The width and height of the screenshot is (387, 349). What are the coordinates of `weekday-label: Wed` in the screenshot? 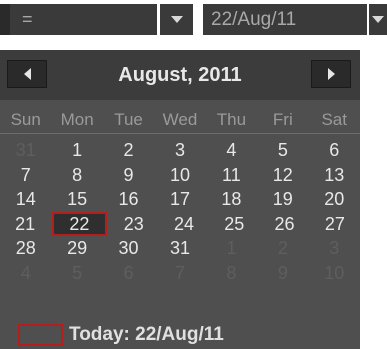 It's located at (180, 119).